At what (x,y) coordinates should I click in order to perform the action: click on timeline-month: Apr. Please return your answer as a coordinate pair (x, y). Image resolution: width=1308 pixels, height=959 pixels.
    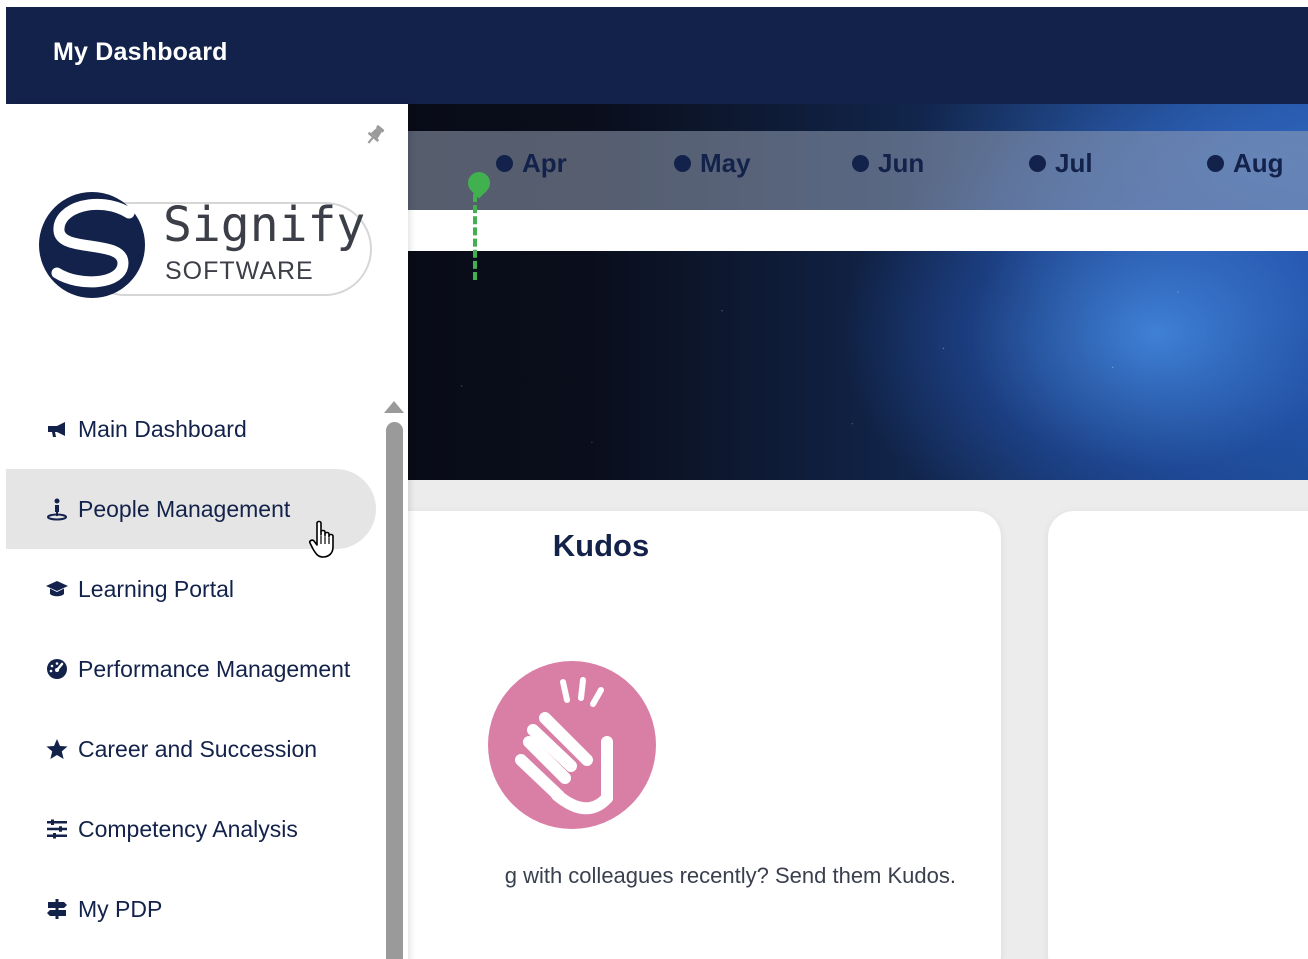
    Looking at the image, I should click on (531, 163).